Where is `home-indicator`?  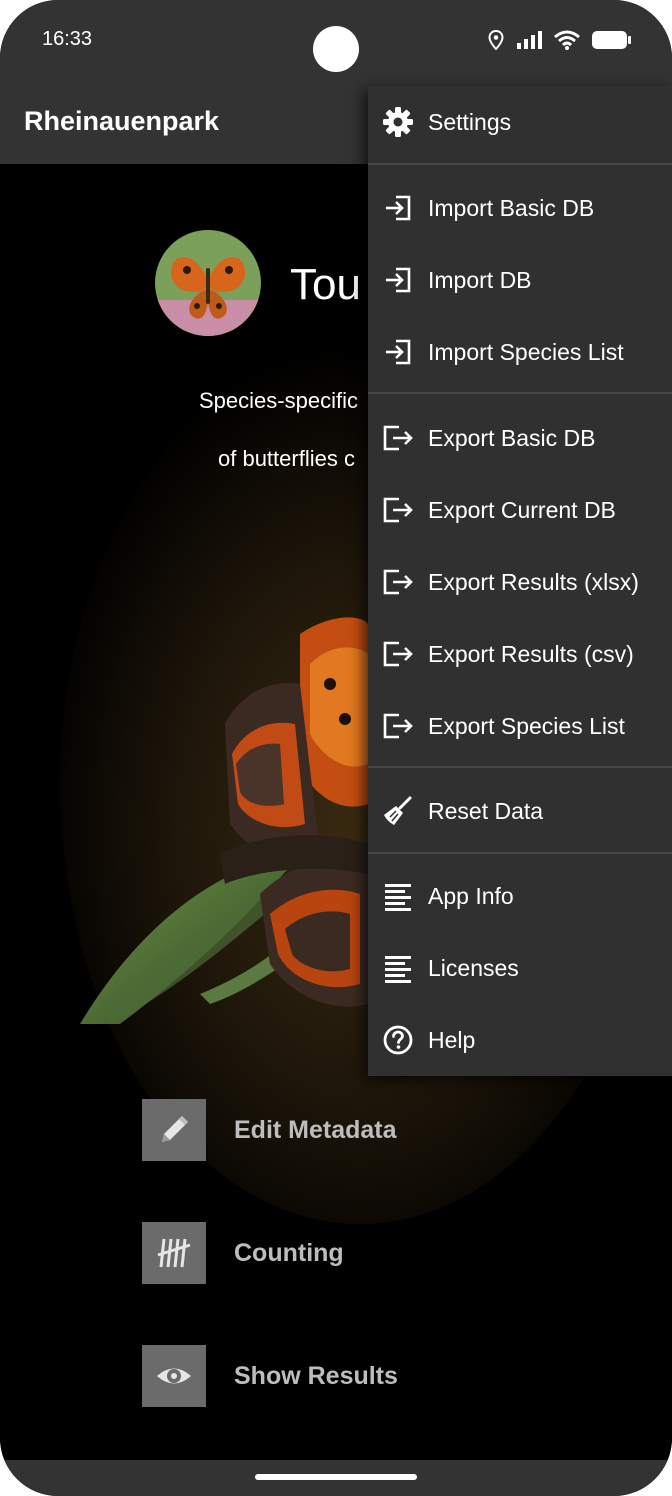 home-indicator is located at coordinates (336, 1477).